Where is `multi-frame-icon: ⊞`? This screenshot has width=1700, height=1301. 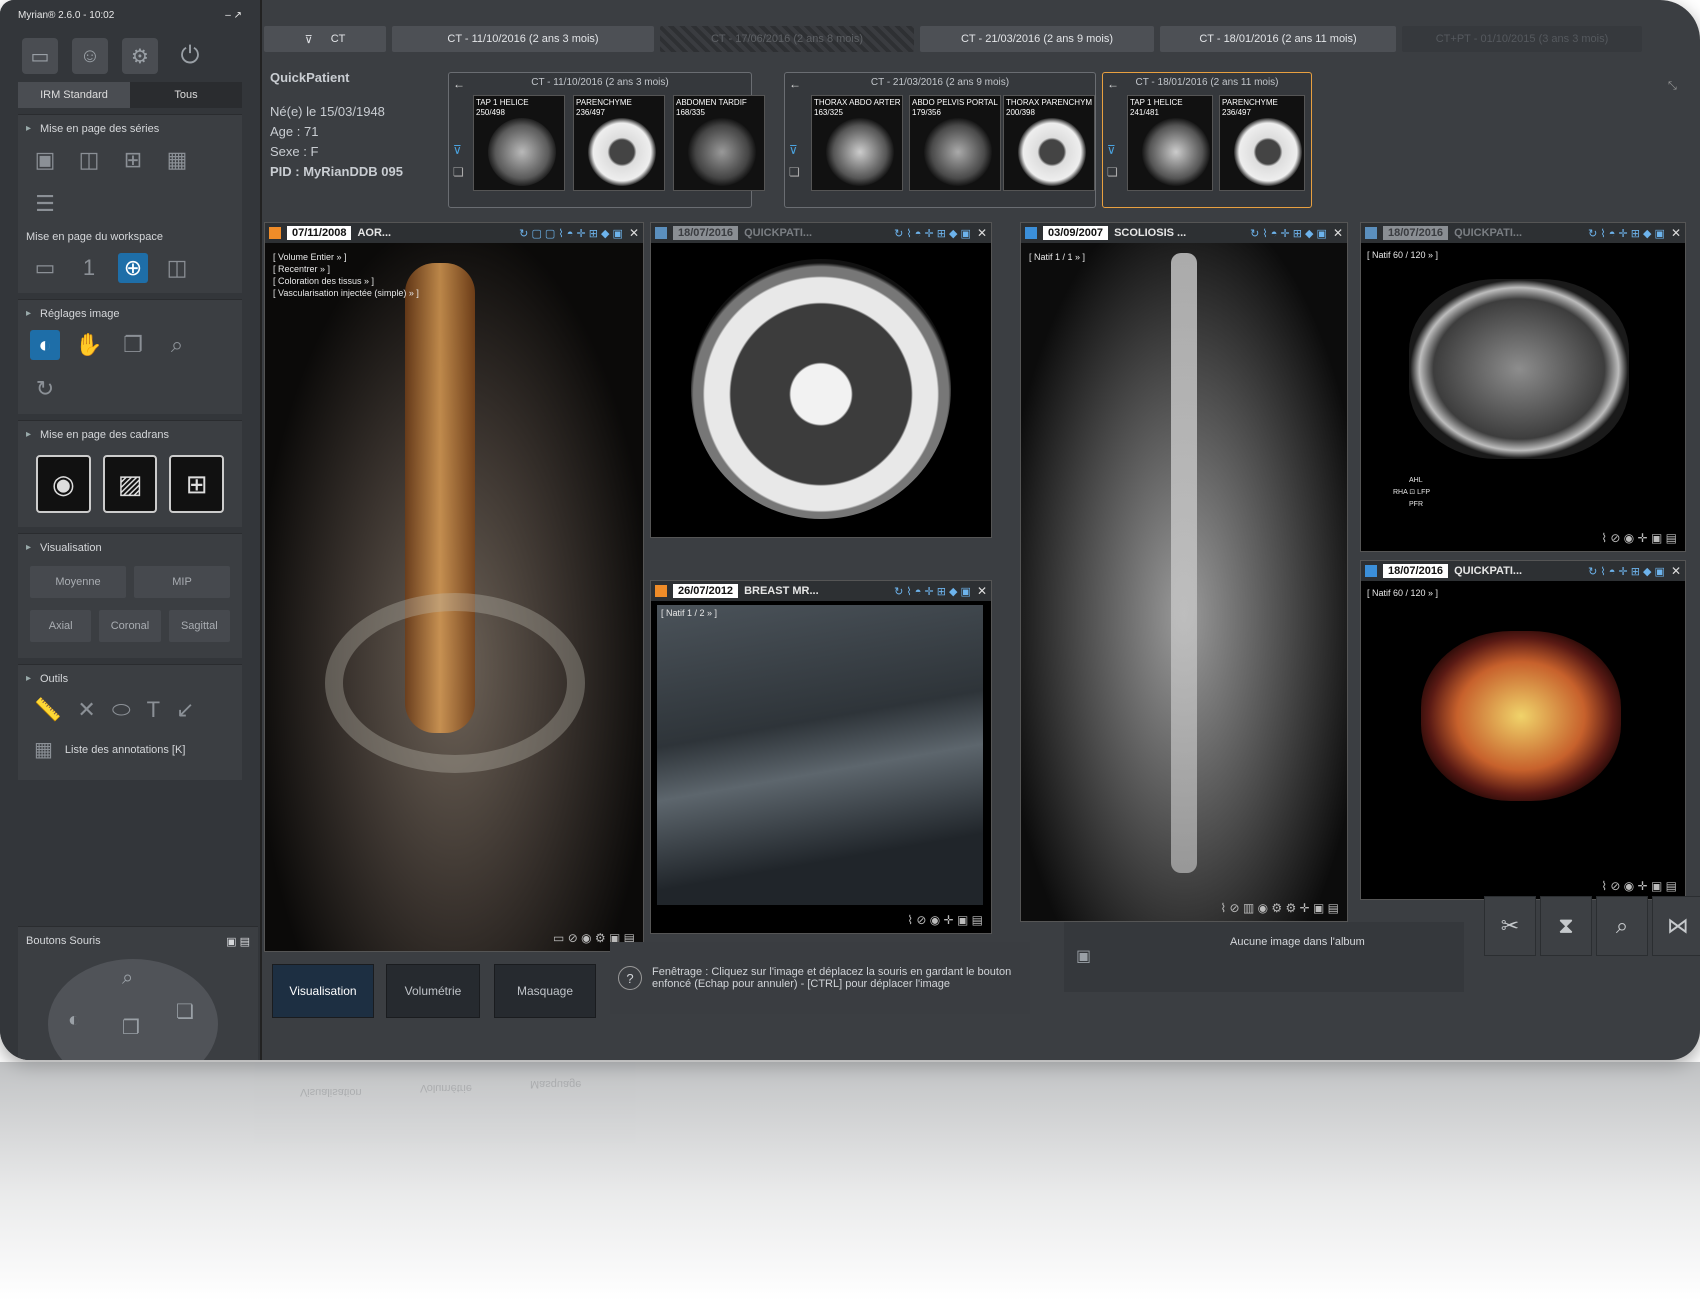 multi-frame-icon: ⊞ is located at coordinates (197, 484).